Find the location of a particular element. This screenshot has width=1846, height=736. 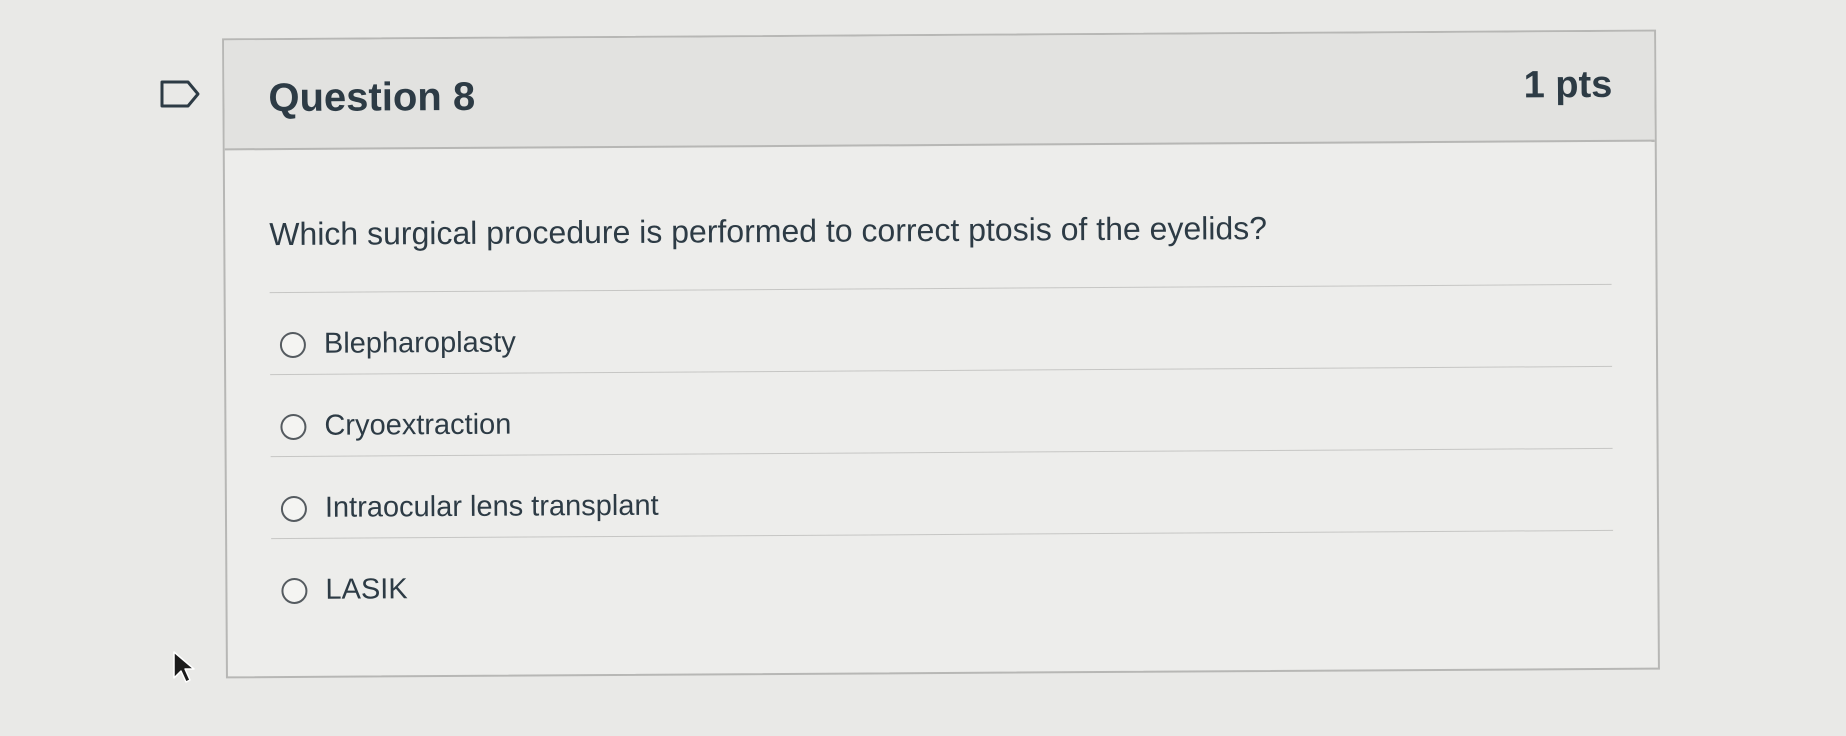

question-divider is located at coordinates (940, 288).